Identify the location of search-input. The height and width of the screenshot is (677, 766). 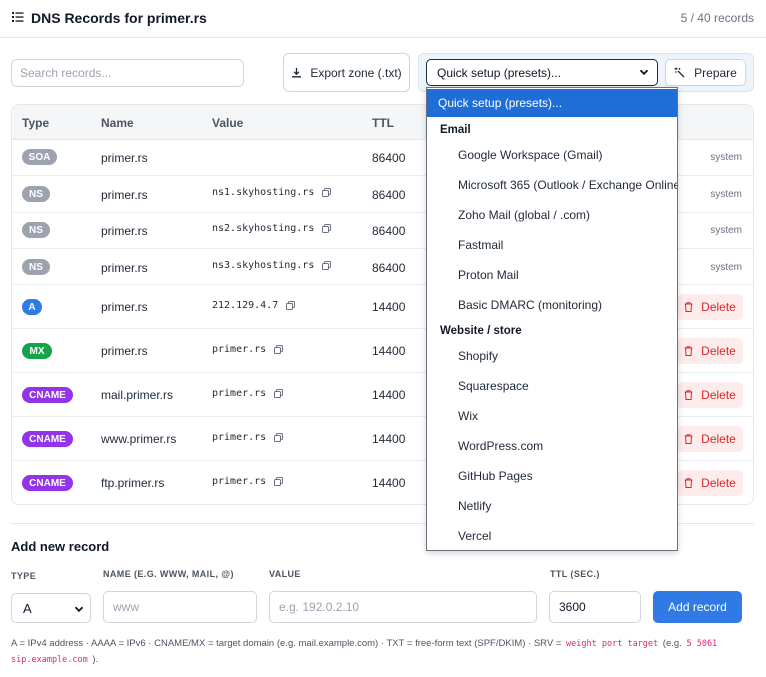
(127, 73).